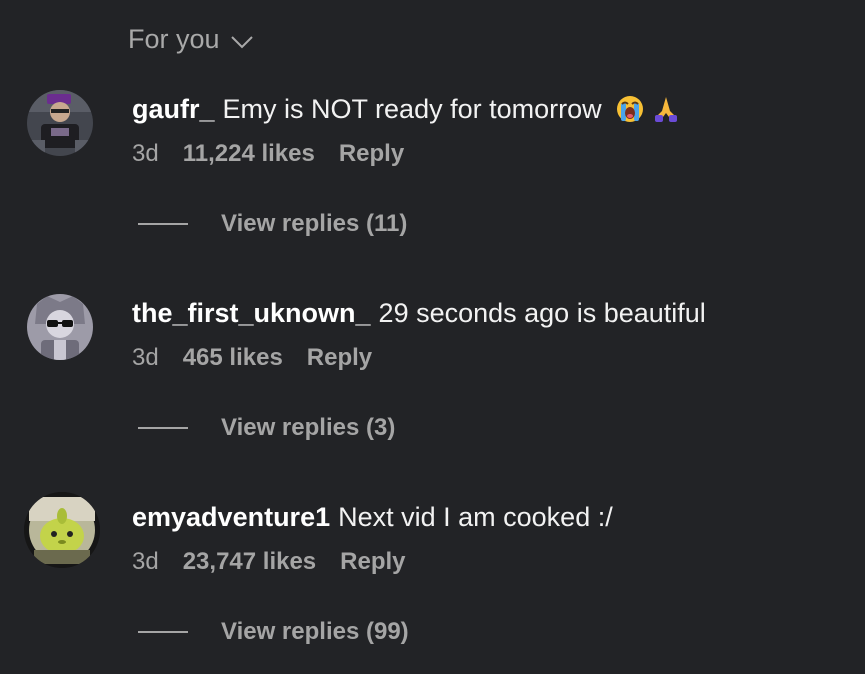 Image resolution: width=865 pixels, height=674 pixels. What do you see at coordinates (665, 109) in the screenshot?
I see `folded-hands-icon` at bounding box center [665, 109].